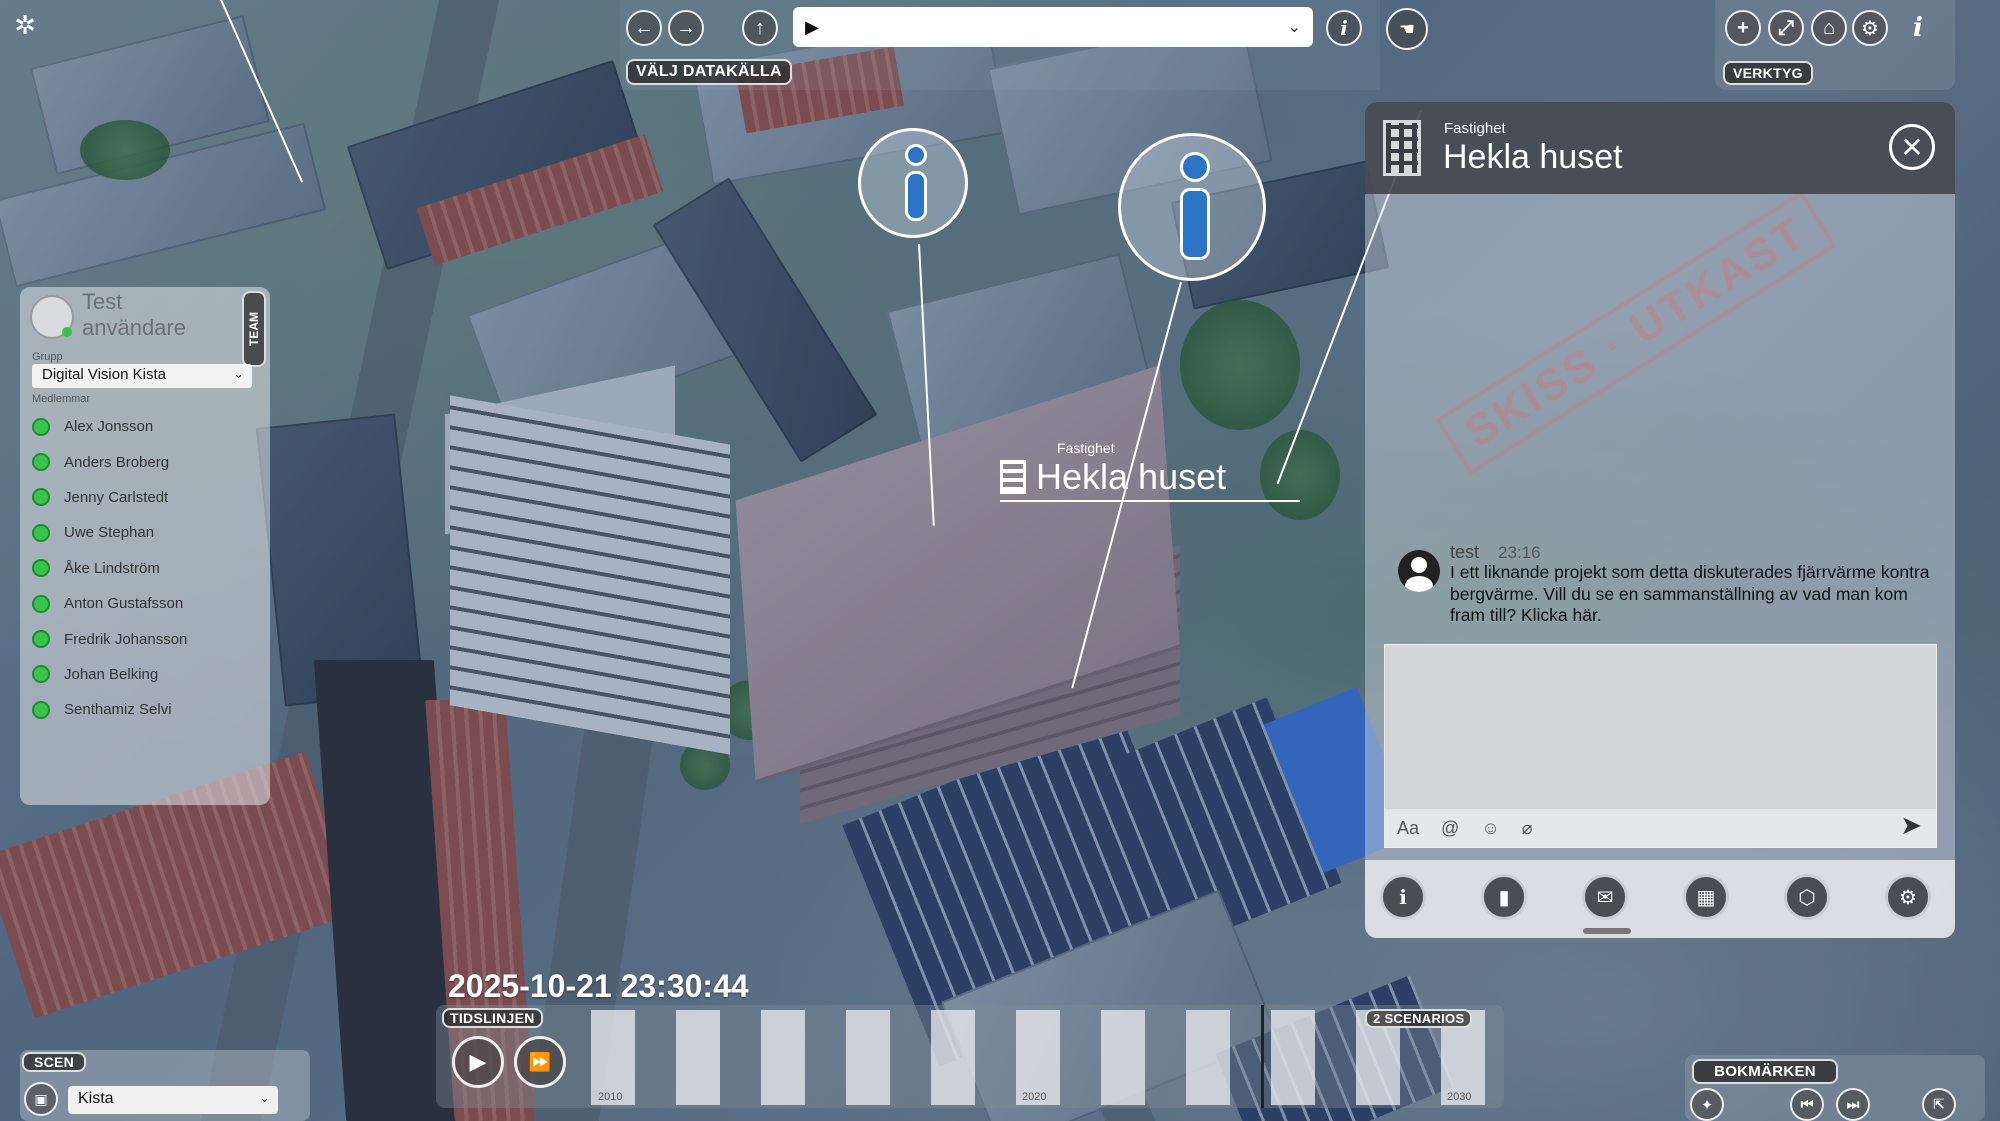 The height and width of the screenshot is (1121, 2000). I want to click on map-label-underline, so click(1150, 501).